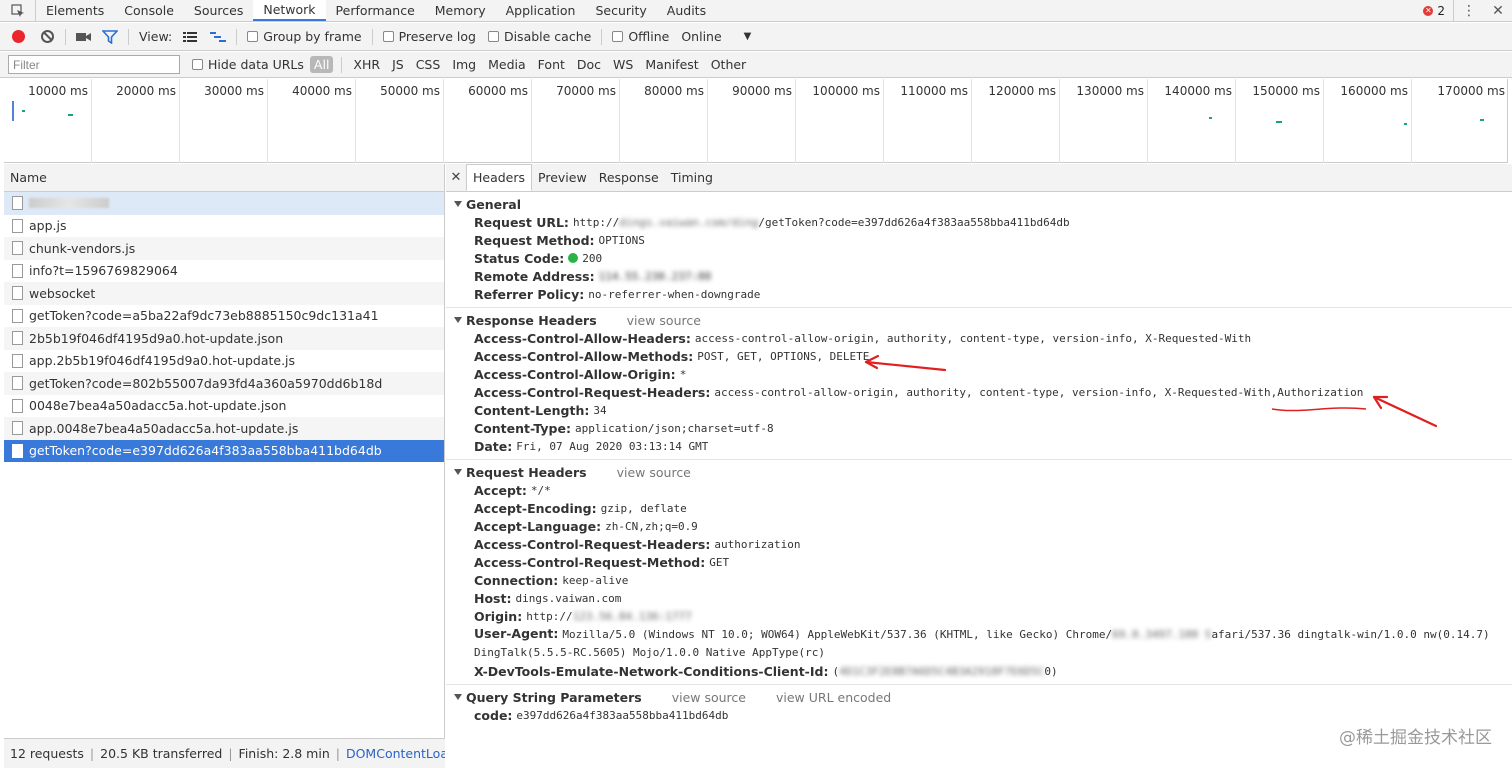 Image resolution: width=1512 pixels, height=768 pixels. Describe the element at coordinates (979, 374) in the screenshot. I see `header-row: Access-Control-Allow-Origin: *` at that location.